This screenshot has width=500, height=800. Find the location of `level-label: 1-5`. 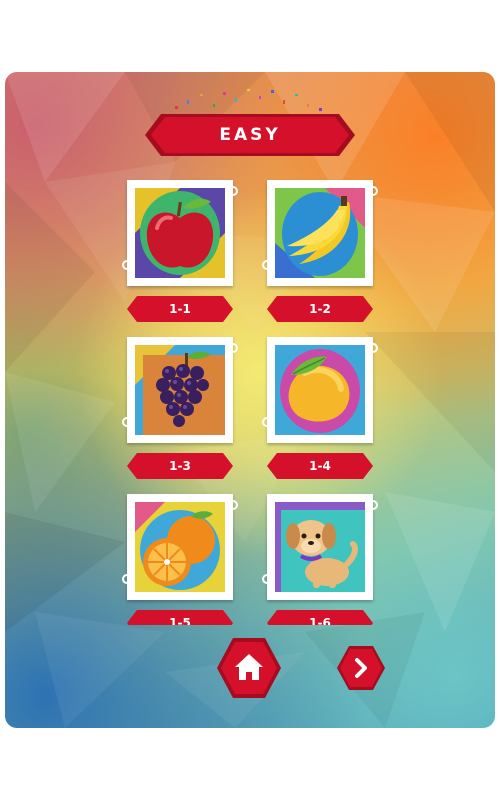

level-label: 1-5 is located at coordinates (180, 620).